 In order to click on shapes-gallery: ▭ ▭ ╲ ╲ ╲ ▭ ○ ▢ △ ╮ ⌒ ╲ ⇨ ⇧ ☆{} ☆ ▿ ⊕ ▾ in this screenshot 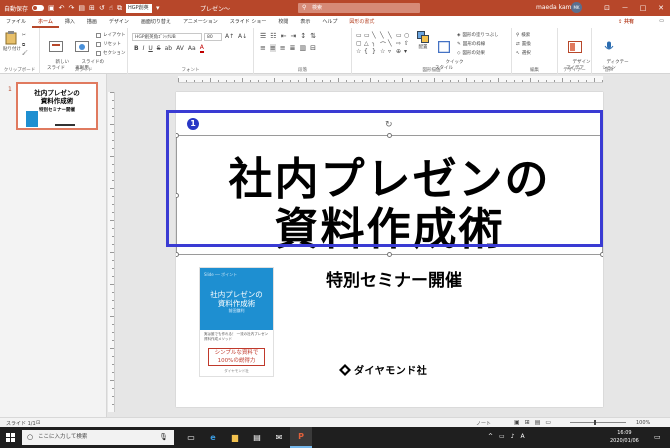, I will do `click(384, 44)`.